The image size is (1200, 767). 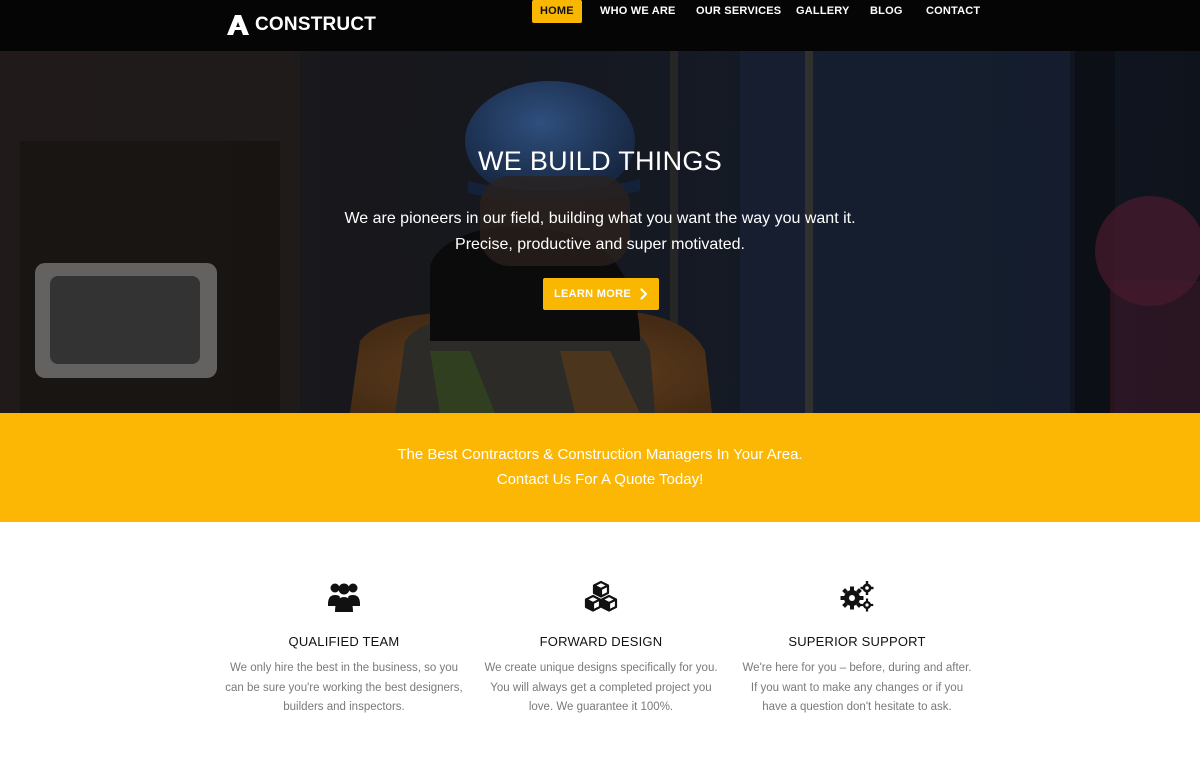 I want to click on brand-logo: CONSTRUCT, so click(x=301, y=25).